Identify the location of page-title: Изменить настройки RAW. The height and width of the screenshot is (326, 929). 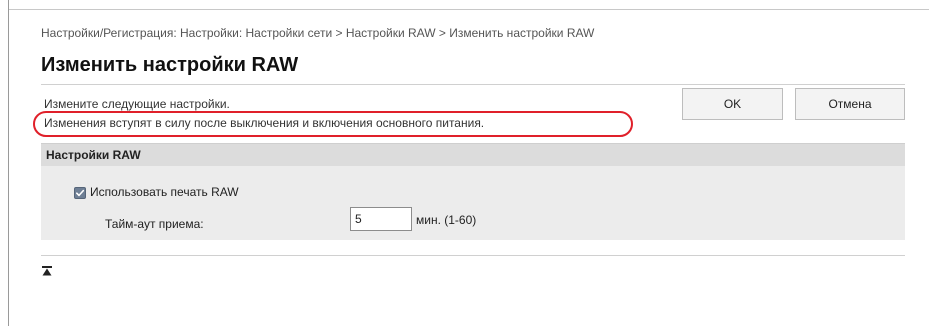
(170, 65).